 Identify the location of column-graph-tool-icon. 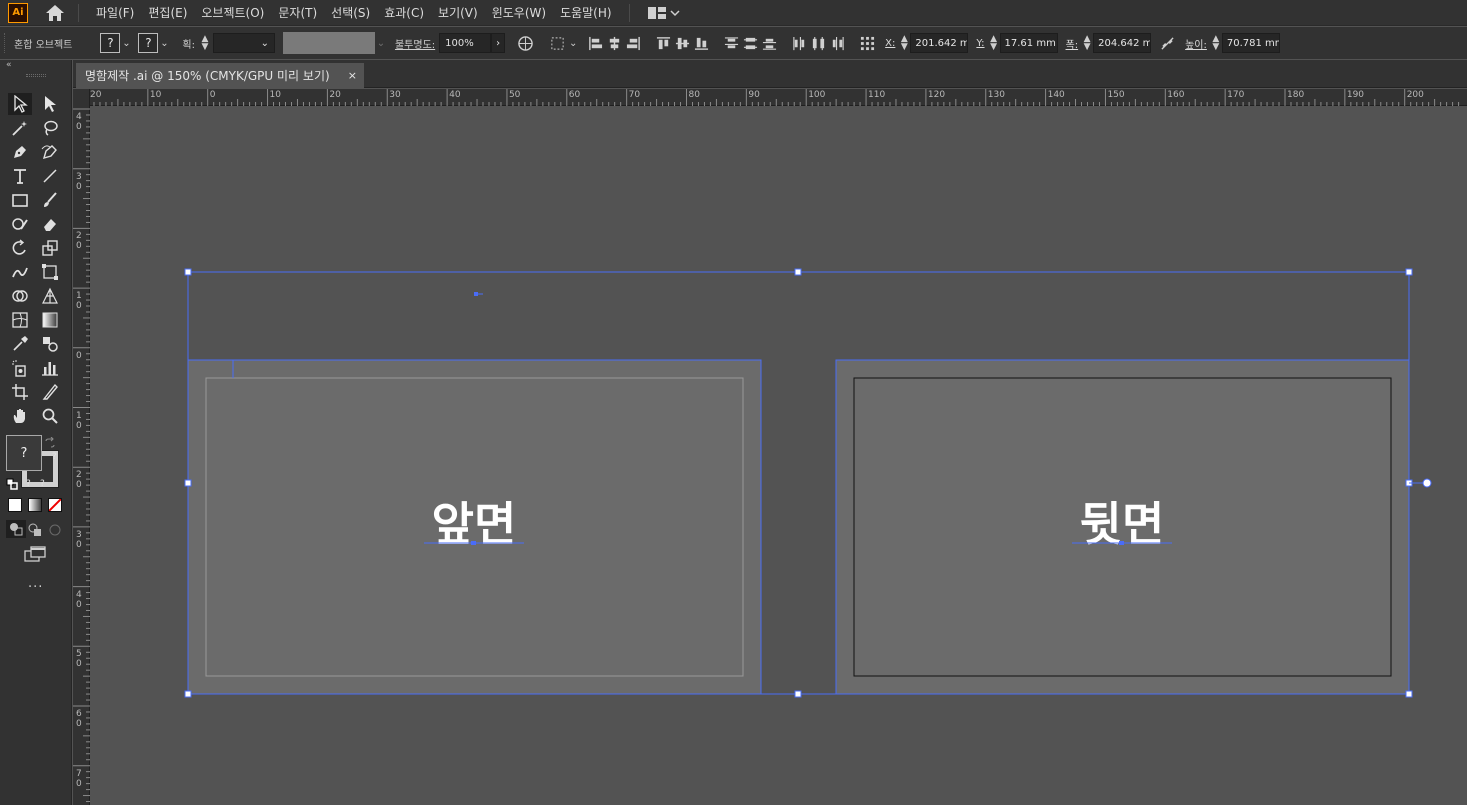
(50, 368).